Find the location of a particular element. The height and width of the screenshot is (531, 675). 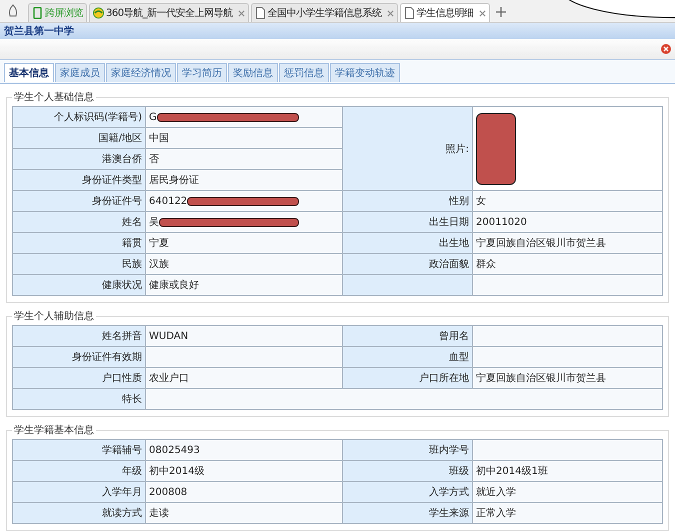

field-value: 200808 is located at coordinates (168, 492).